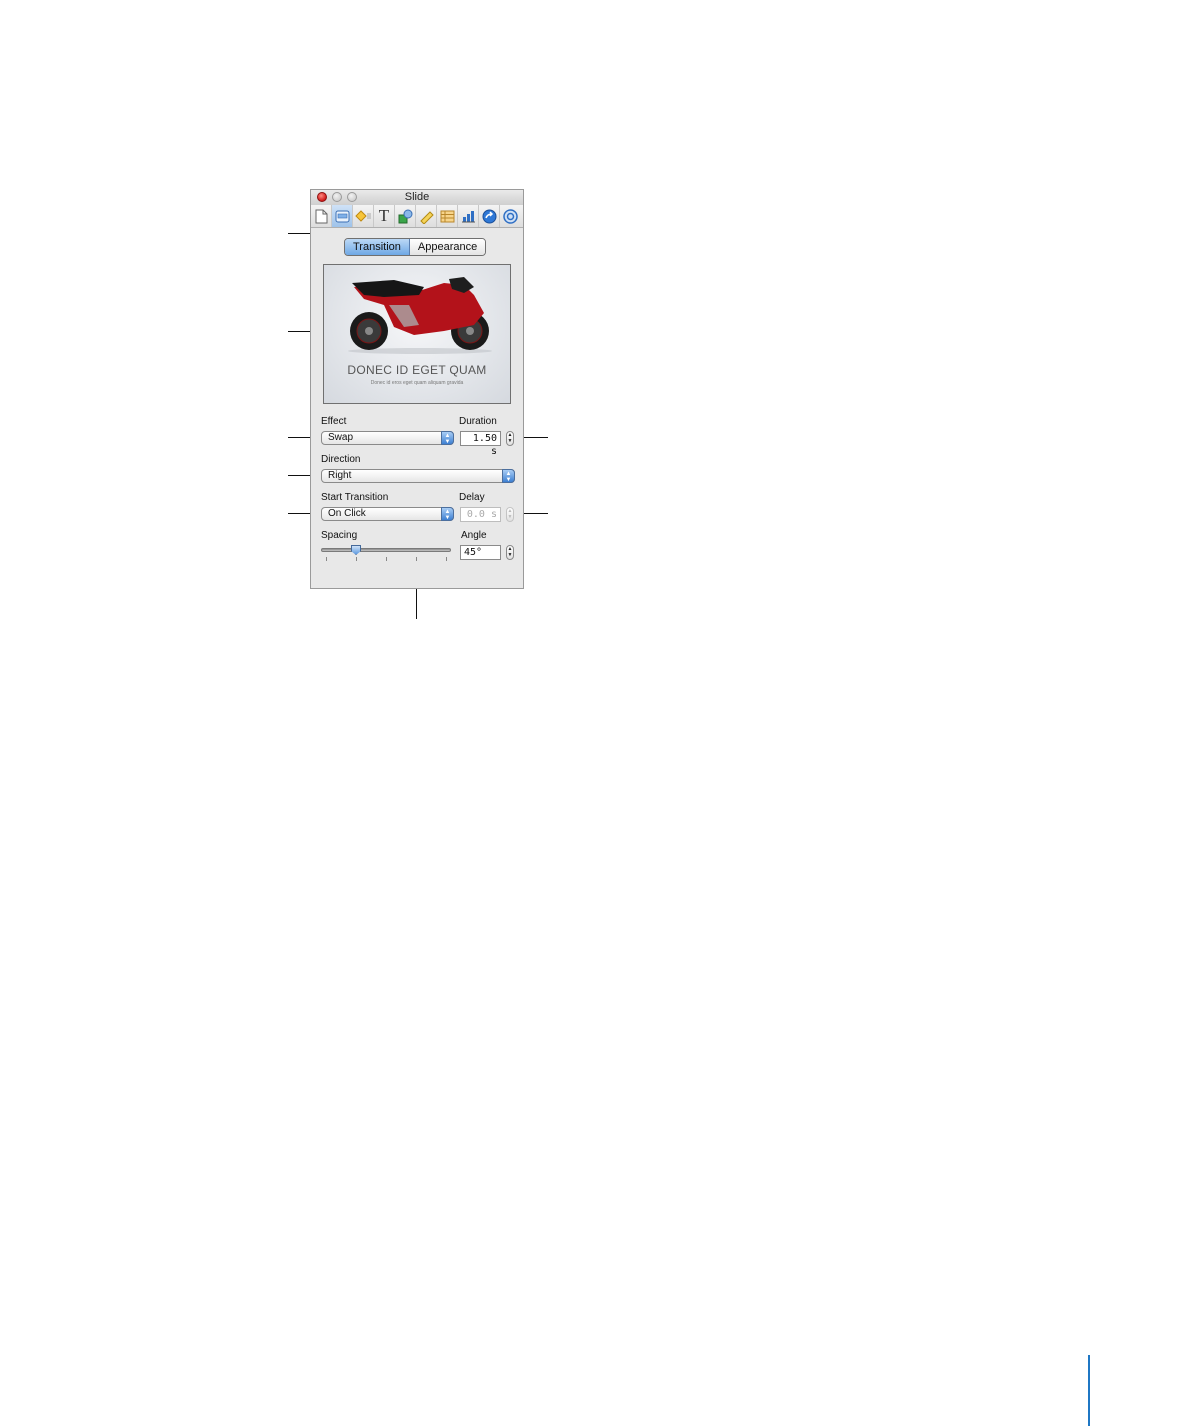  What do you see at coordinates (472, 497) in the screenshot?
I see `delay-label: Delay` at bounding box center [472, 497].